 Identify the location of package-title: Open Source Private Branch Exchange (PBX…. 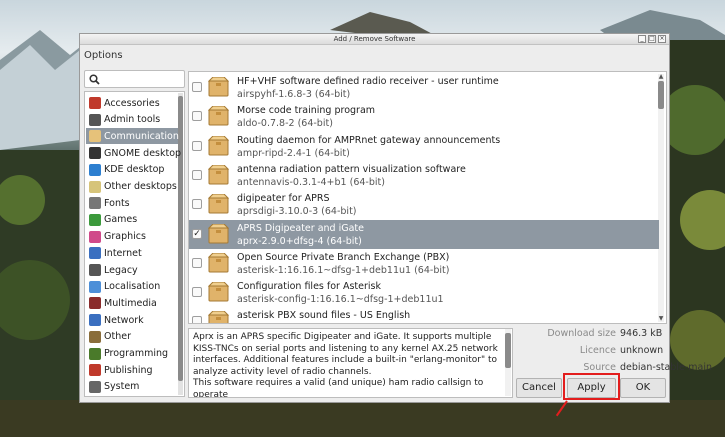
(343, 257).